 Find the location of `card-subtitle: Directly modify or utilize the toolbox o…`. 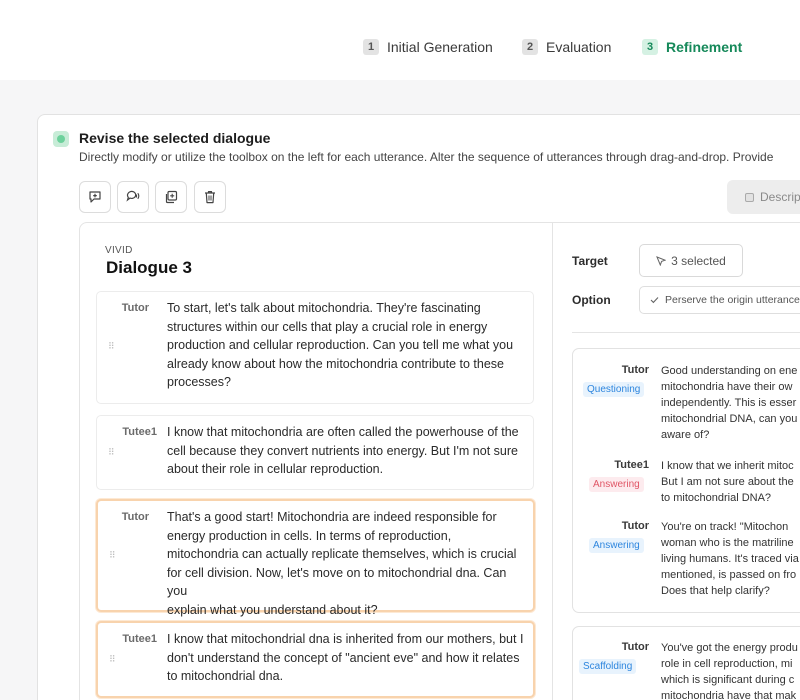

card-subtitle: Directly modify or utilize the toolbox o… is located at coordinates (426, 157).